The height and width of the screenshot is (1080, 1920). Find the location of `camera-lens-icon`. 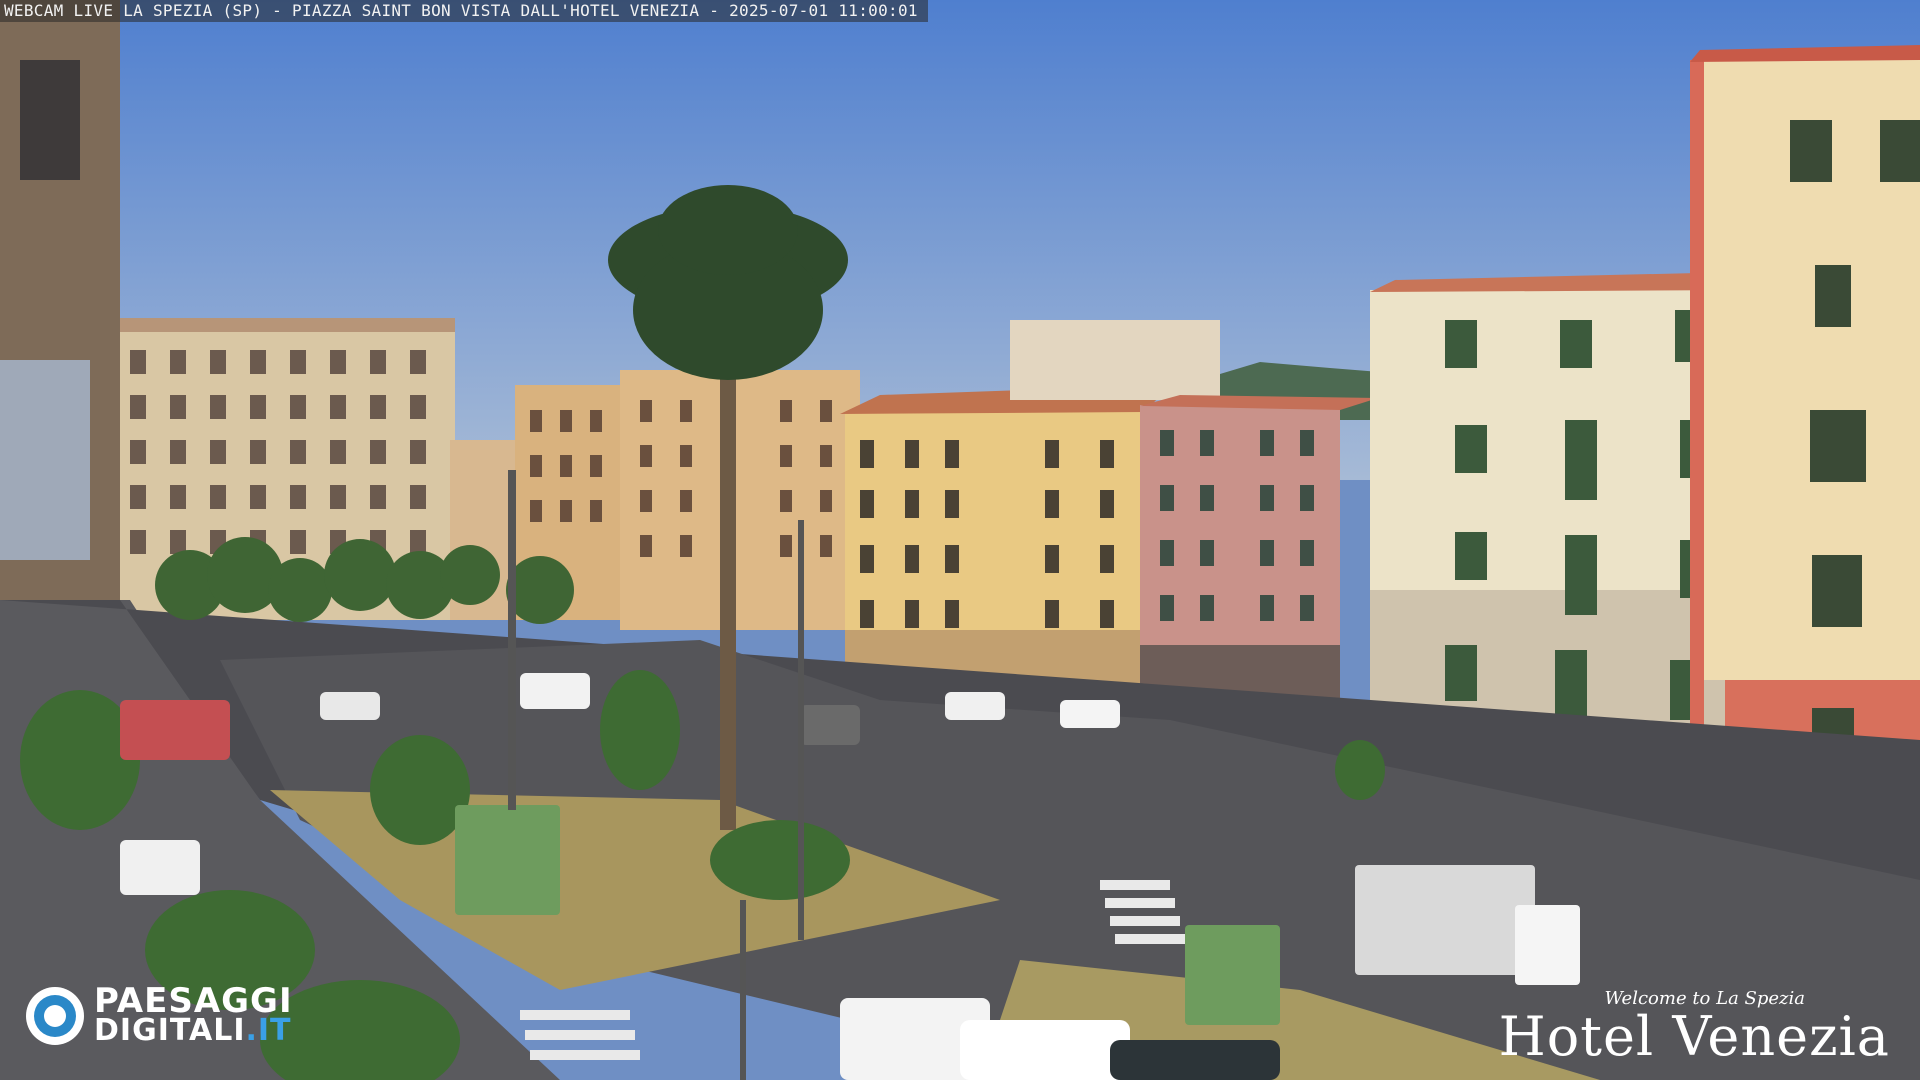

camera-lens-icon is located at coordinates (55, 1016).